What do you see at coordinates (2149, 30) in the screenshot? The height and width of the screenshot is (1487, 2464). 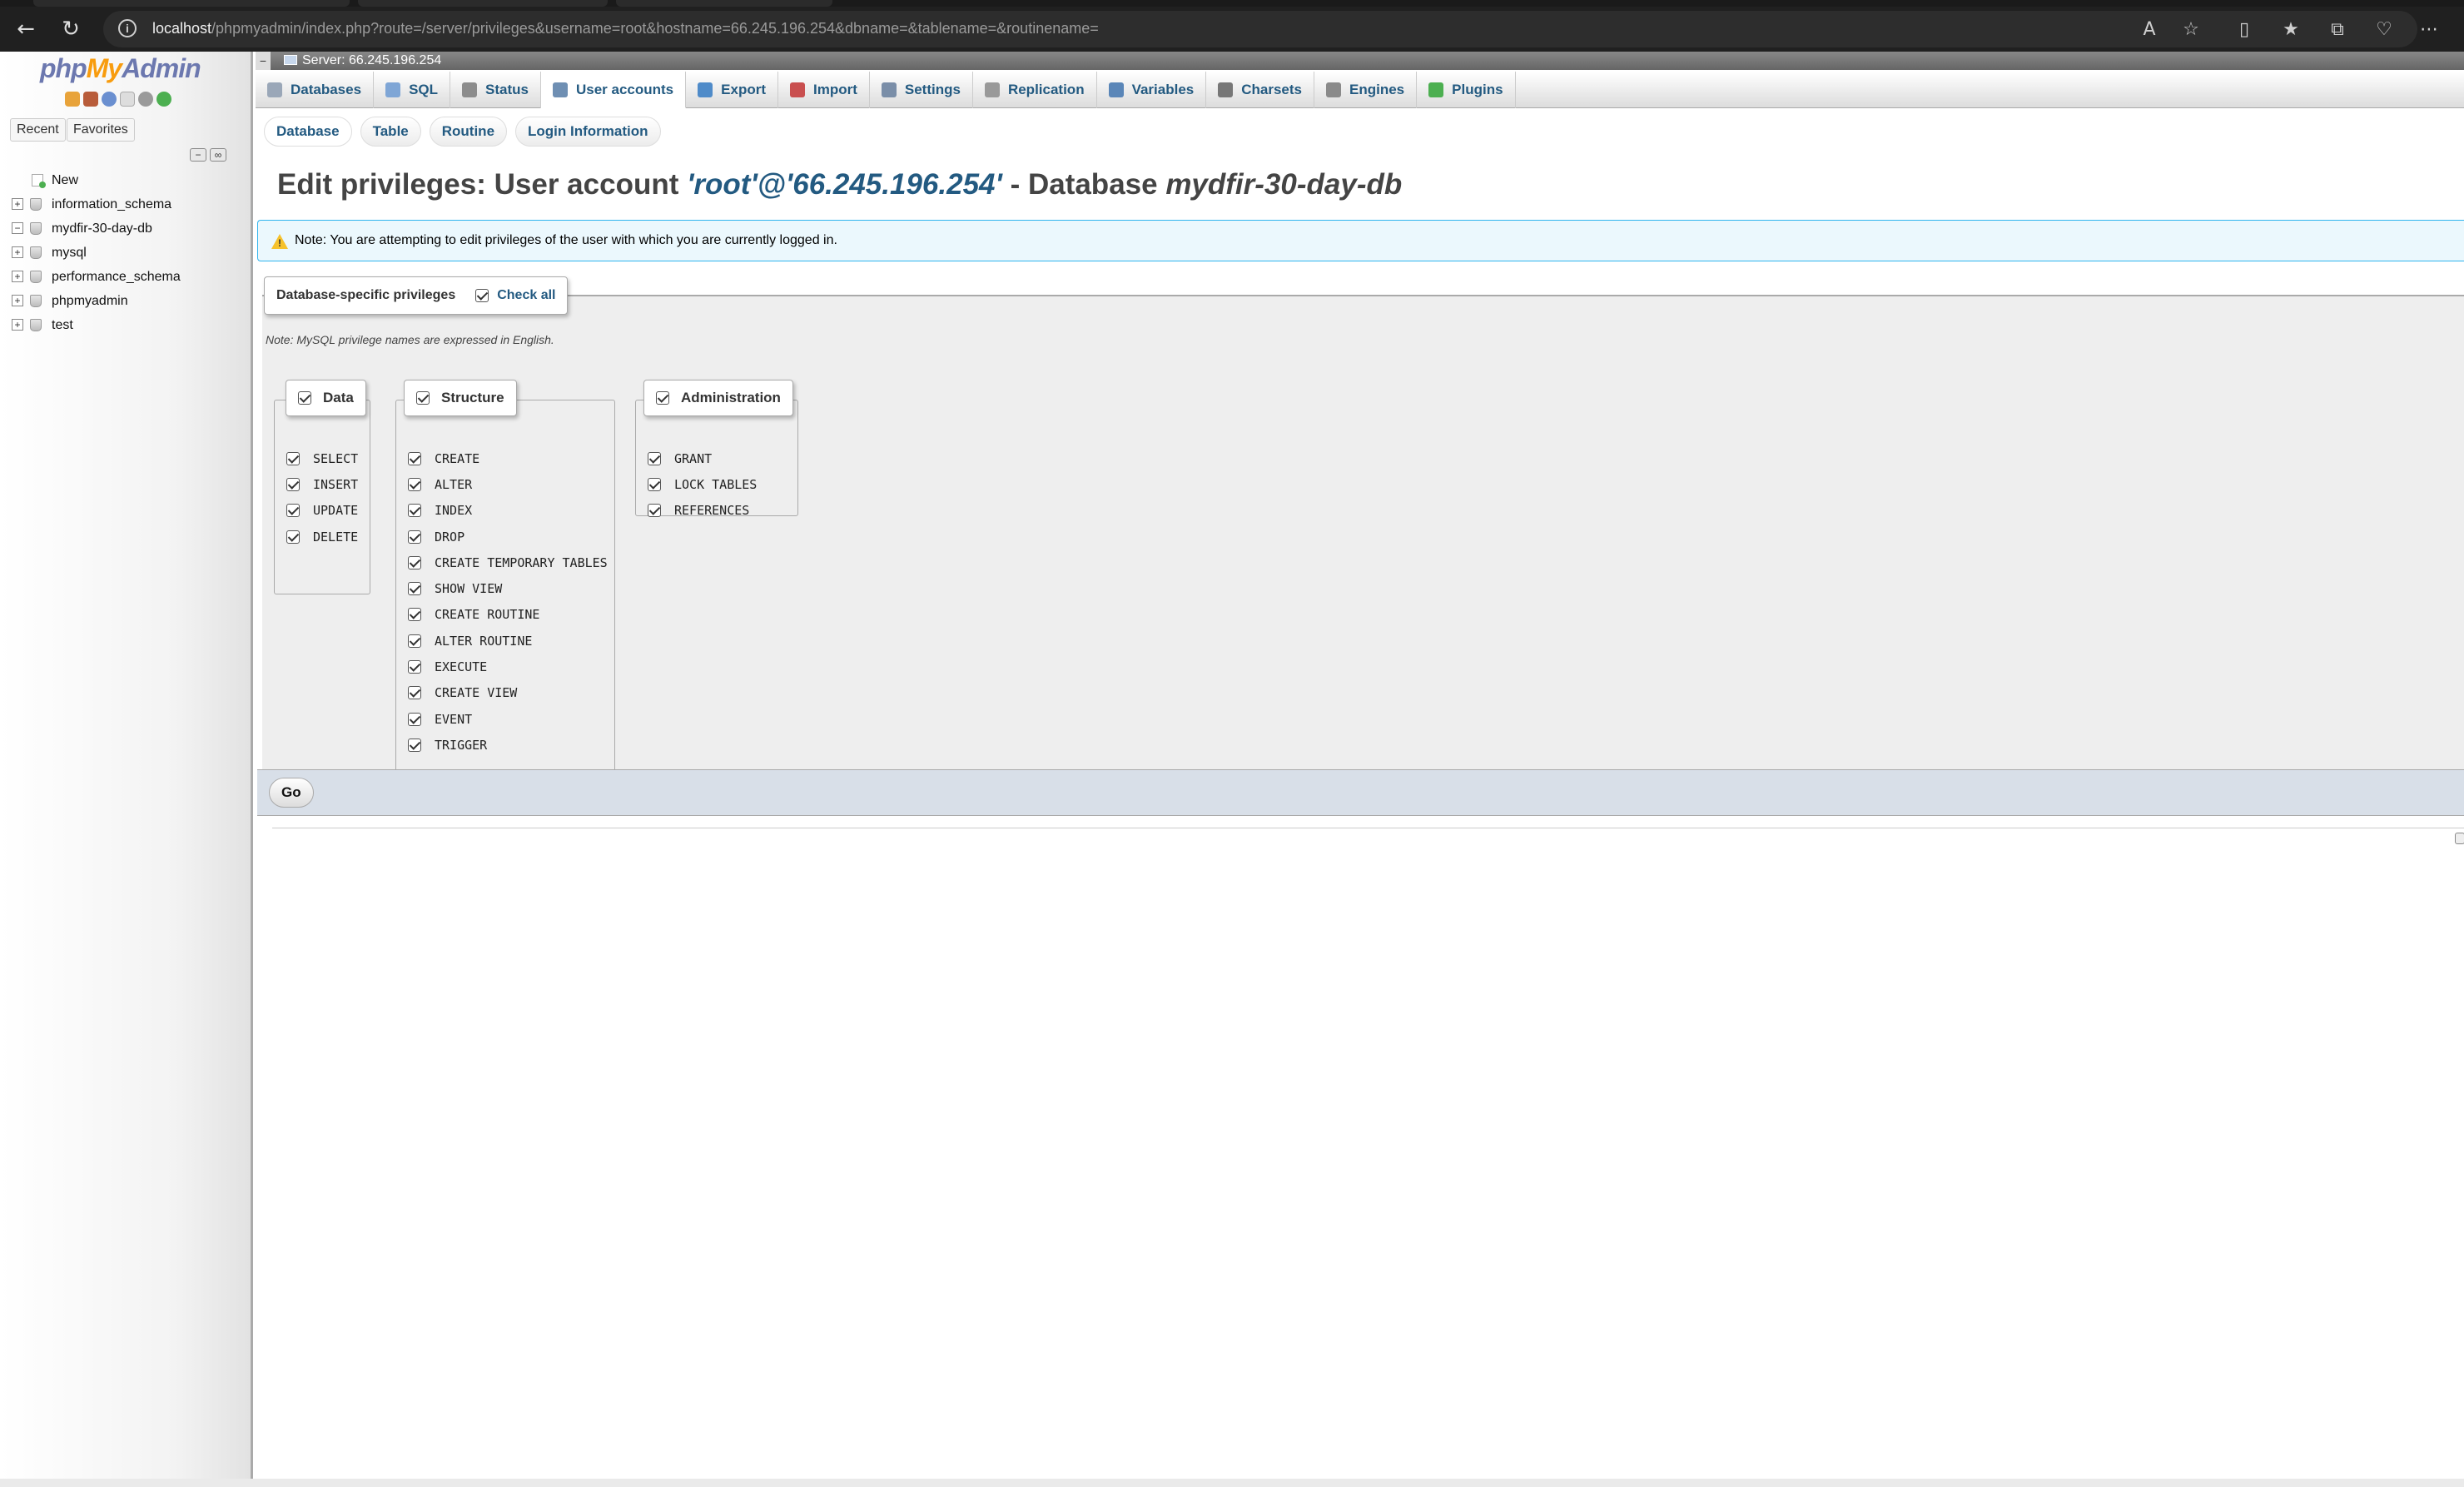 I see `read-aloud-icon: A` at bounding box center [2149, 30].